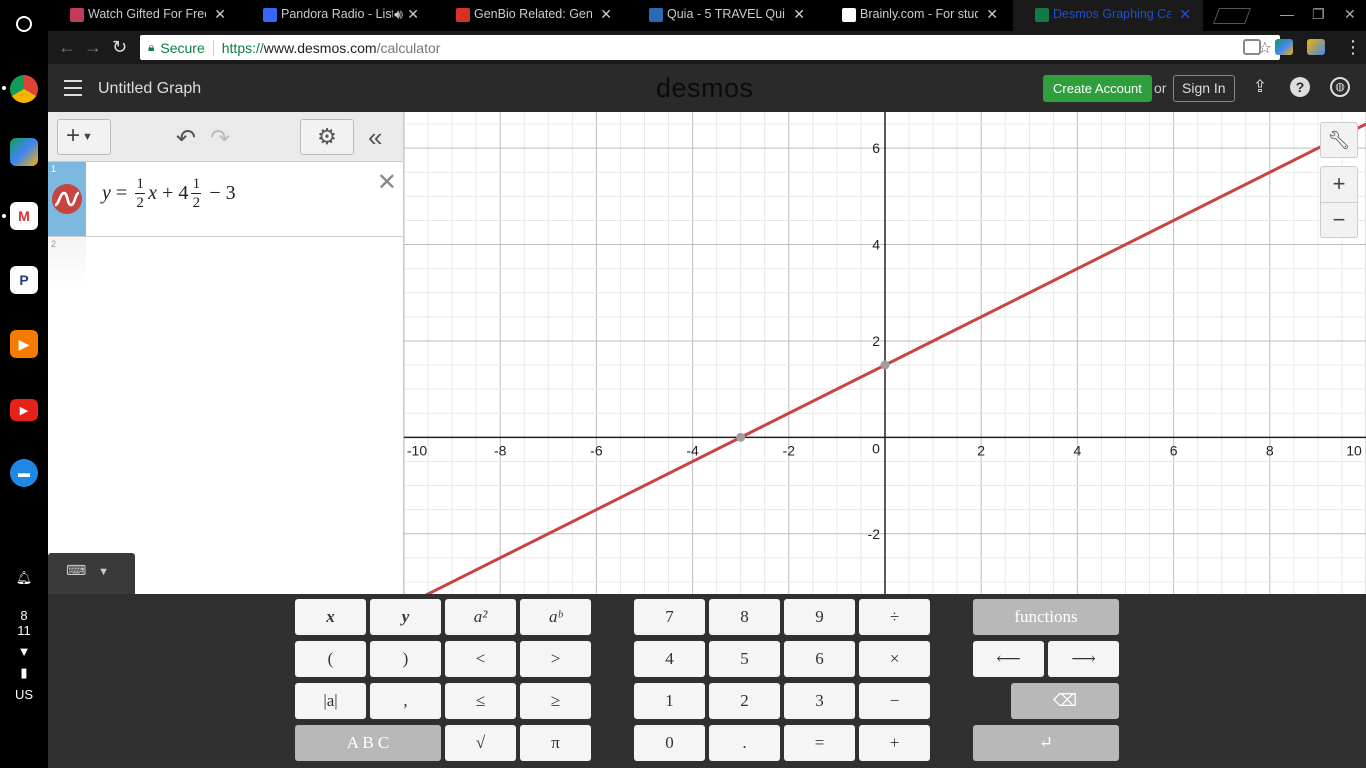 The height and width of the screenshot is (768, 1366). I want to click on functions-key: functions, so click(1046, 617).